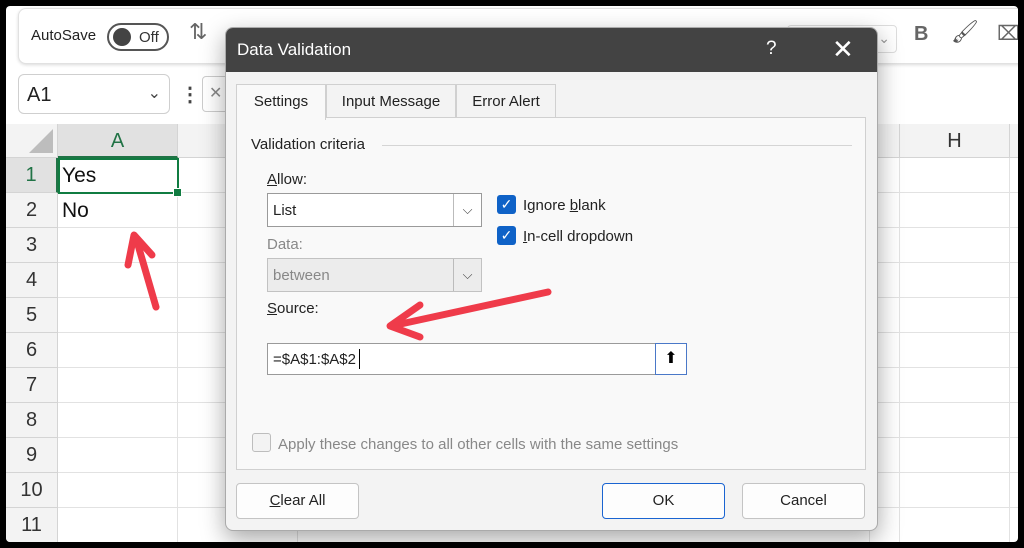  What do you see at coordinates (149, 37) in the screenshot?
I see `autosave-state: Off` at bounding box center [149, 37].